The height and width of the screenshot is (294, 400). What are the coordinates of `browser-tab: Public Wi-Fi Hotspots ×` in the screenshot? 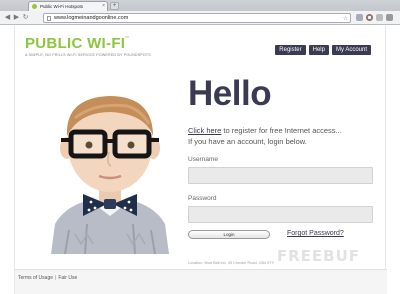 It's located at (68, 6).